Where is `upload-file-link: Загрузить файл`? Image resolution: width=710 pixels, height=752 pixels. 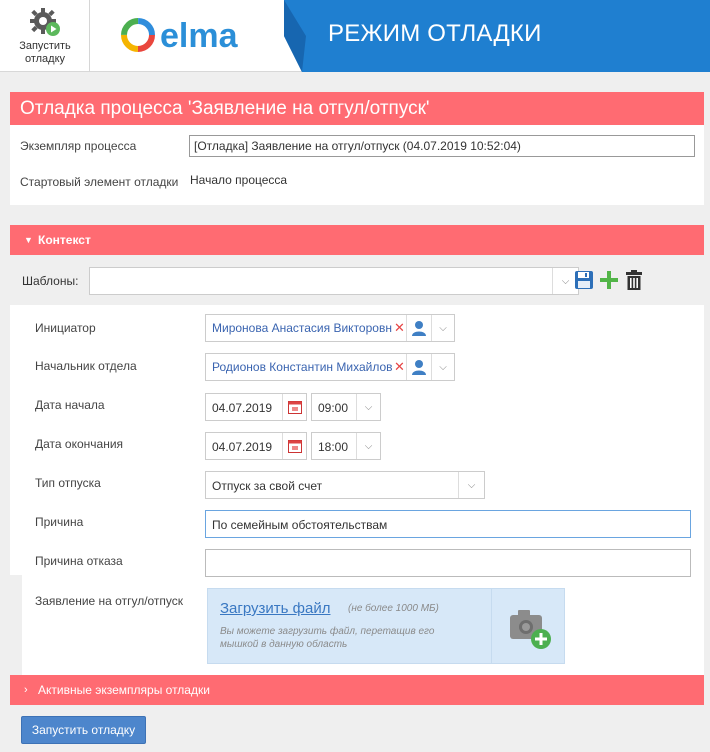
upload-file-link: Загрузить файл is located at coordinates (275, 608).